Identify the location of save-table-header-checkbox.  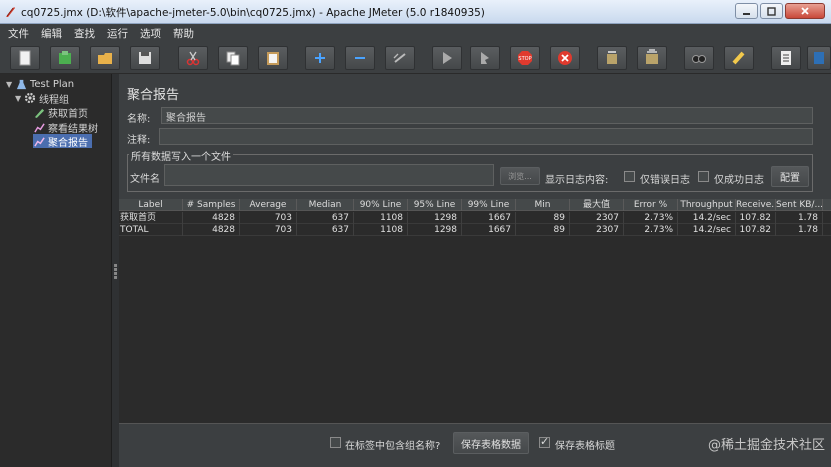
(544, 441).